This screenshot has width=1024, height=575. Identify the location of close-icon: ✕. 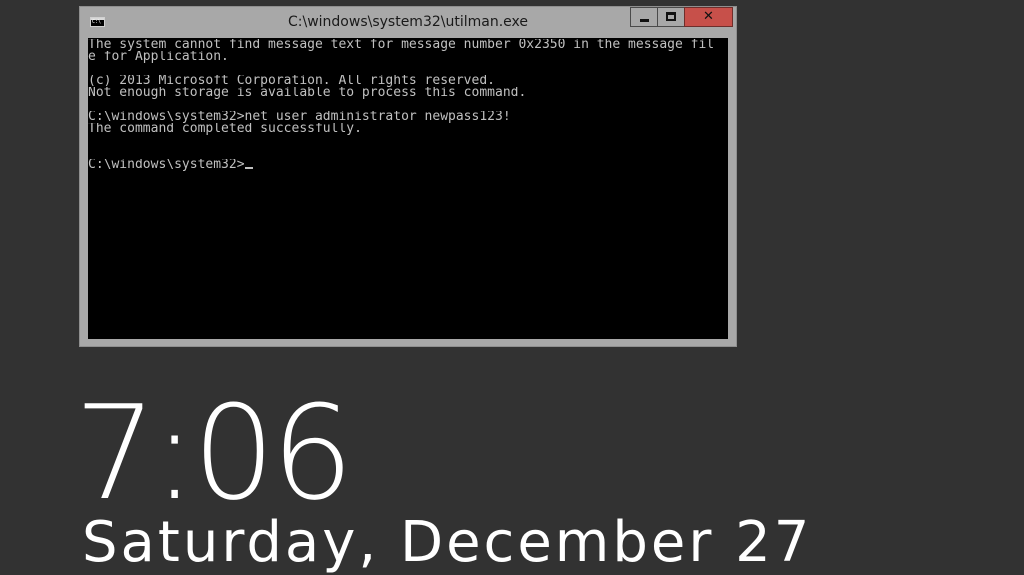
(708, 16).